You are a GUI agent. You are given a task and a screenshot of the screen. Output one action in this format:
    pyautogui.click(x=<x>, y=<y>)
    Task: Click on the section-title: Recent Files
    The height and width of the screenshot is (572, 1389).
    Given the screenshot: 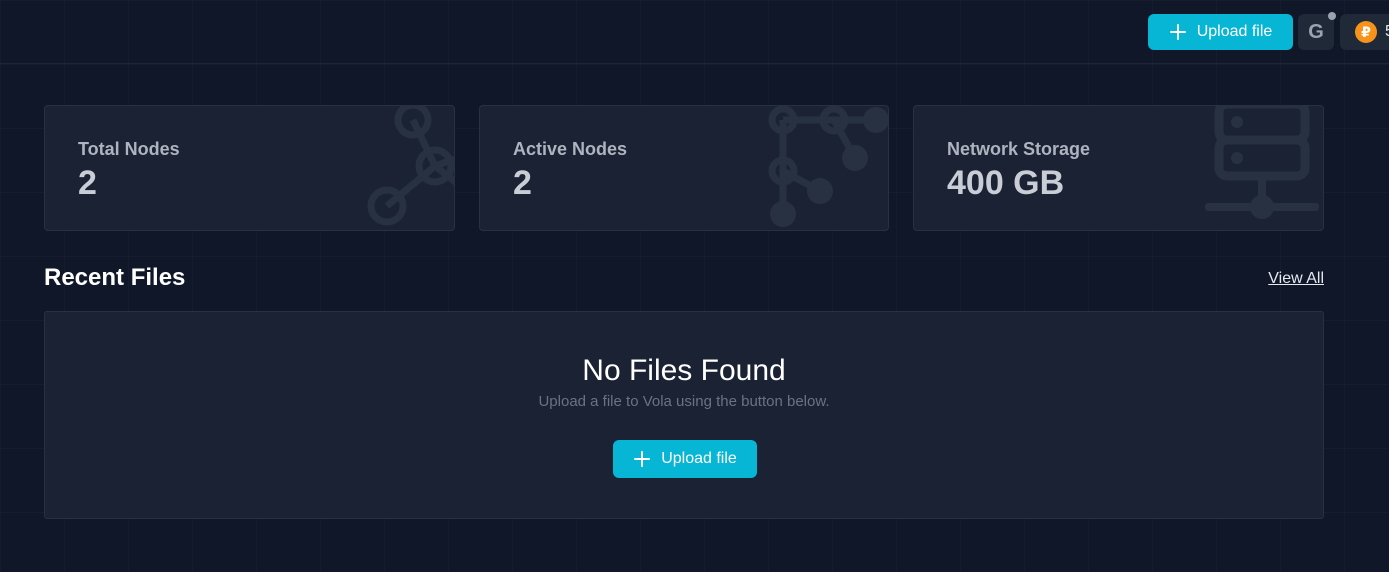 What is the action you would take?
    pyautogui.click(x=115, y=277)
    